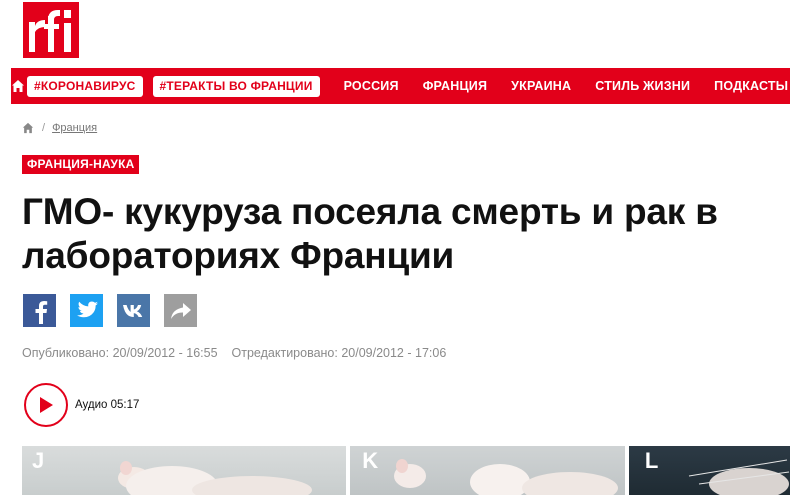  I want to click on photo-panel: K, so click(487, 470).